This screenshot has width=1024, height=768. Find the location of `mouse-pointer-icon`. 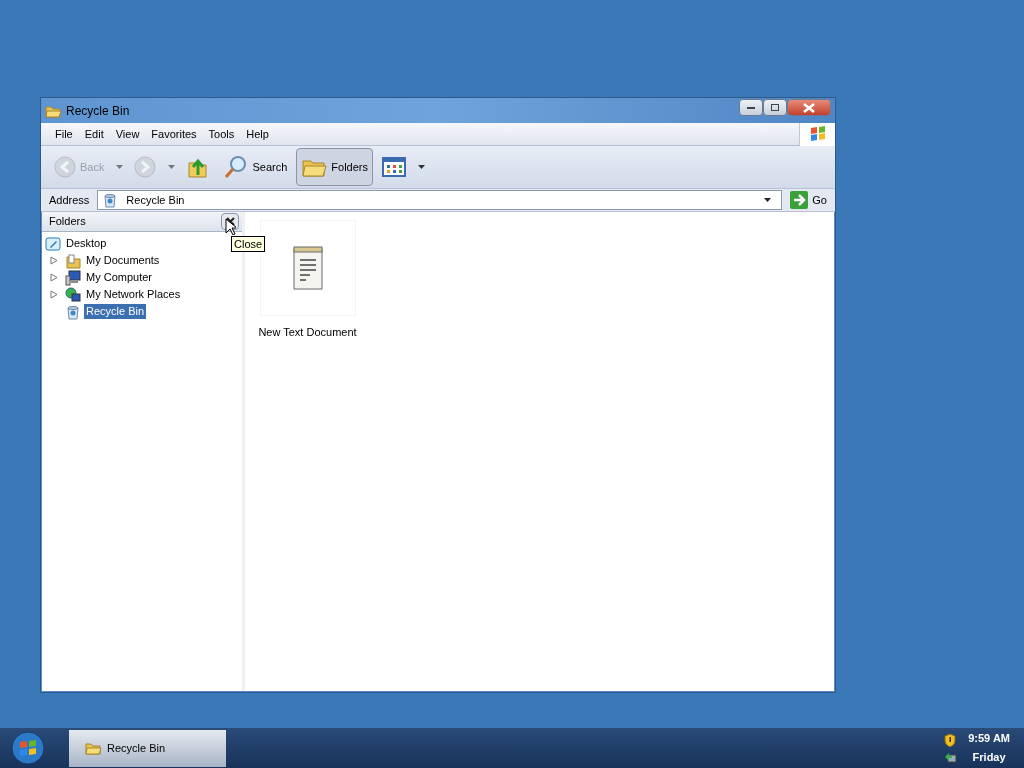

mouse-pointer-icon is located at coordinates (230, 226).